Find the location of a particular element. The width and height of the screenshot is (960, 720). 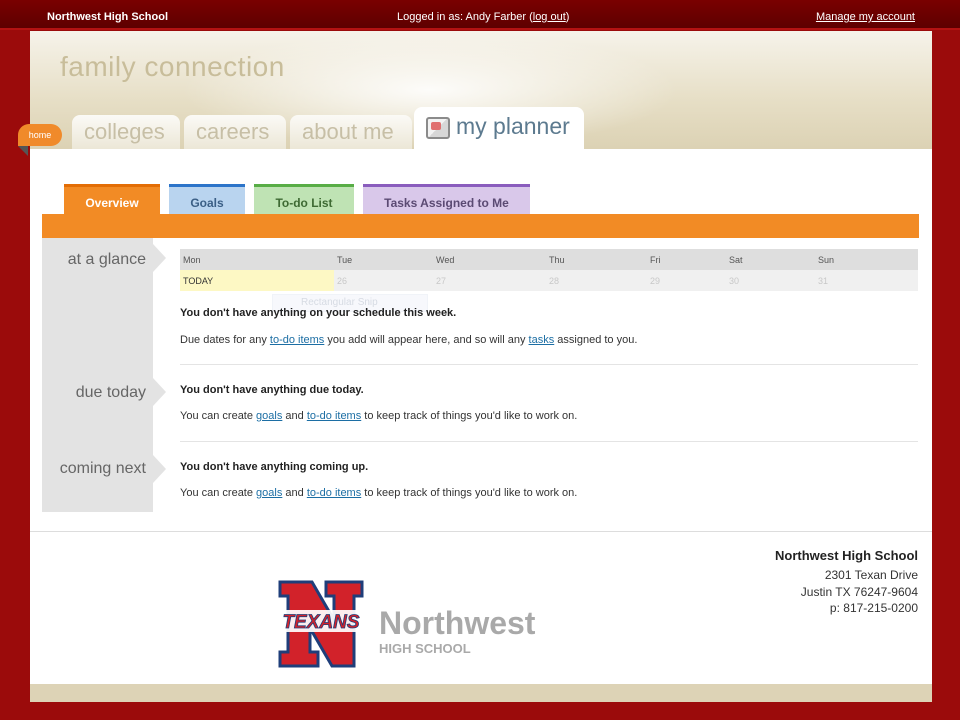

calendar-today-cell: TODAY is located at coordinates (257, 280).